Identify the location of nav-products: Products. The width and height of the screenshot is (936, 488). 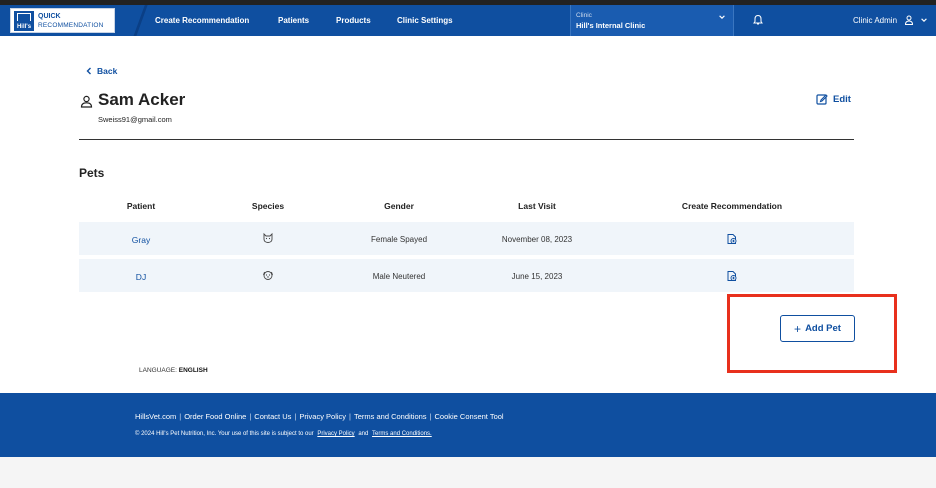
(353, 20).